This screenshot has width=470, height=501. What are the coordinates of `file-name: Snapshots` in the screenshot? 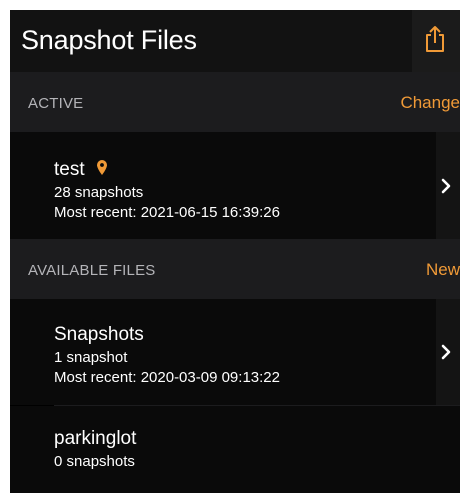 It's located at (99, 334).